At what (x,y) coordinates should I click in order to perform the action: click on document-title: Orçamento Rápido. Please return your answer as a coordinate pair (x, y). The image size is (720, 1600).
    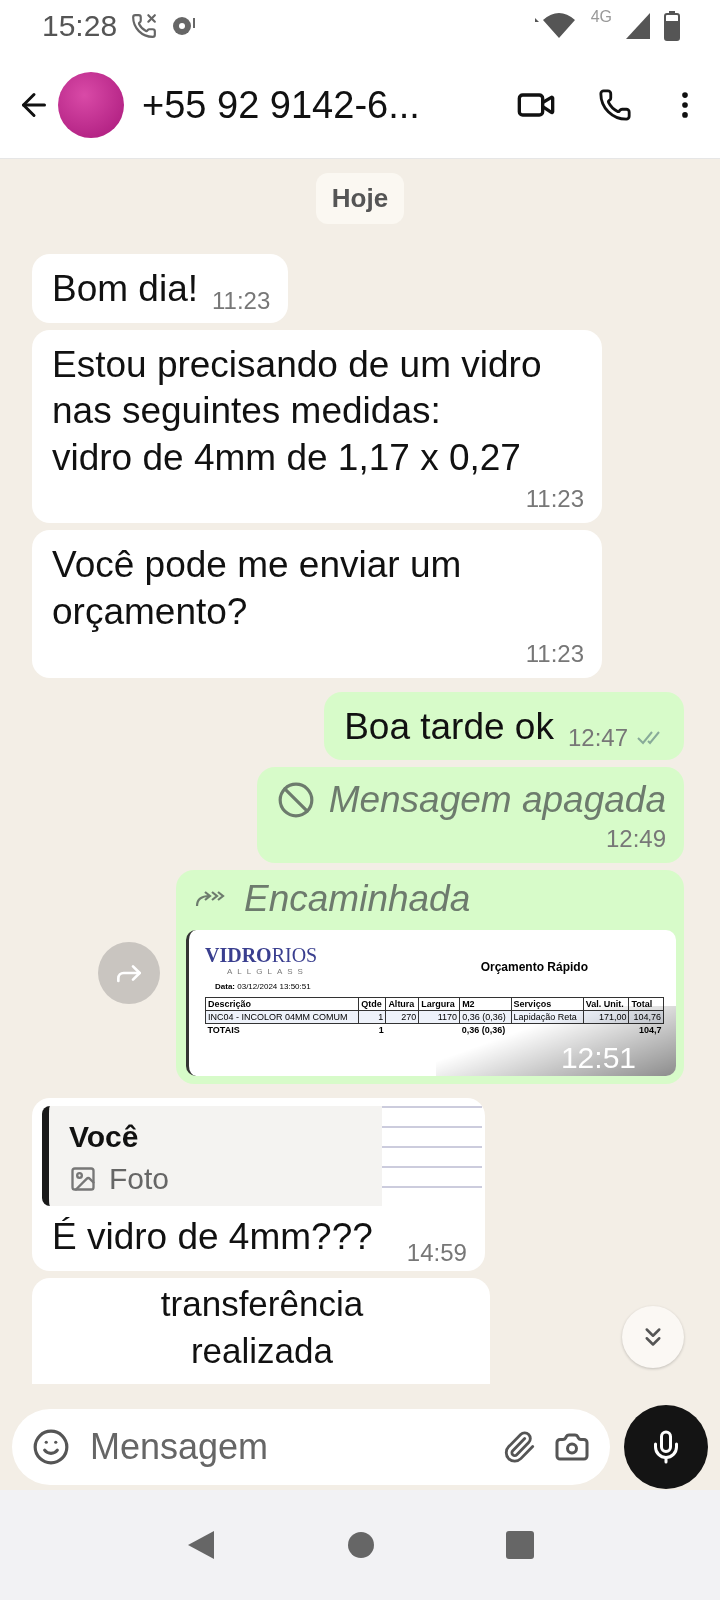
    Looking at the image, I should click on (534, 967).